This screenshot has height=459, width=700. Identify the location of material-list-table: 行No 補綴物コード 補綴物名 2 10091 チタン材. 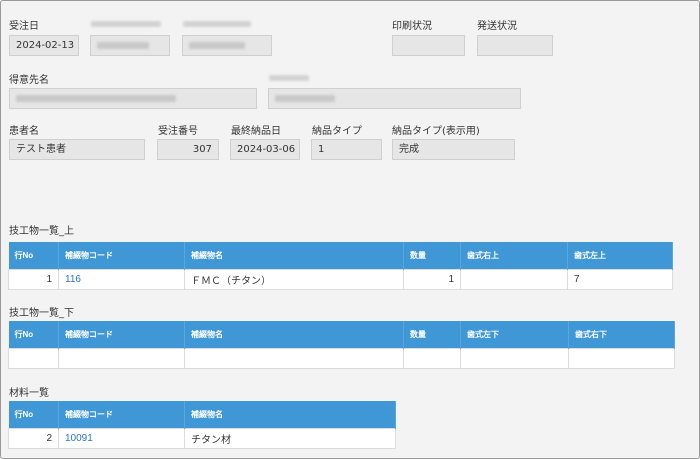
(202, 425).